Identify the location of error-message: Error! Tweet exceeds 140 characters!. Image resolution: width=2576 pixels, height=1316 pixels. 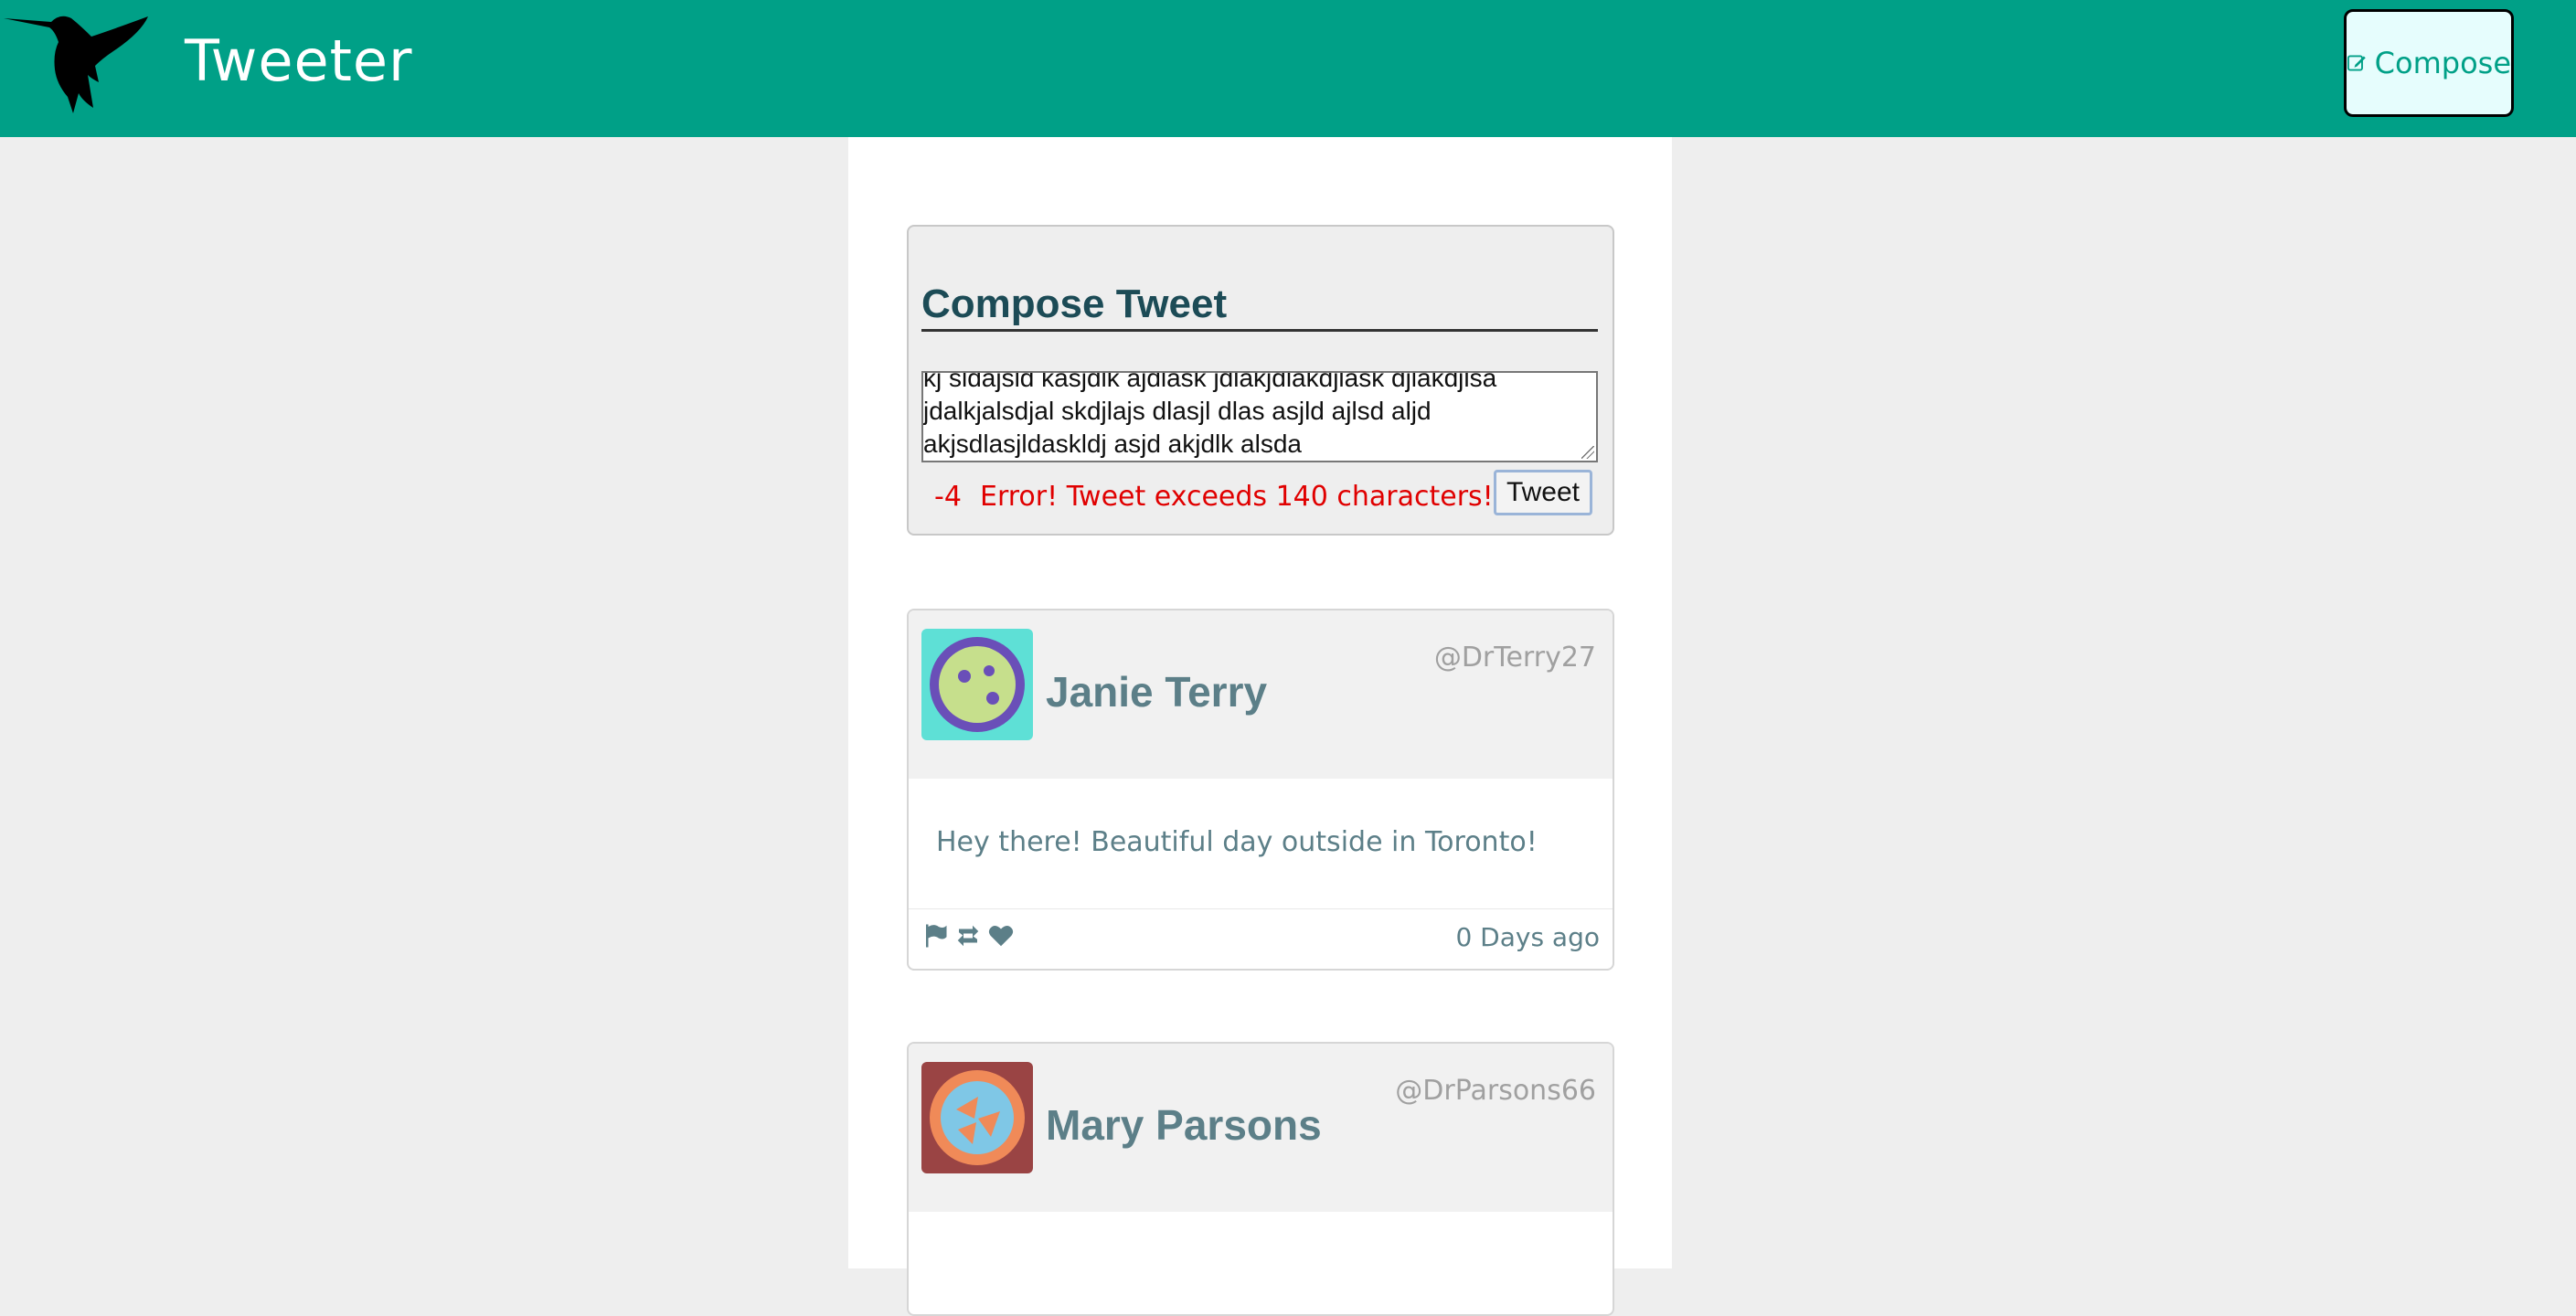
(1237, 497).